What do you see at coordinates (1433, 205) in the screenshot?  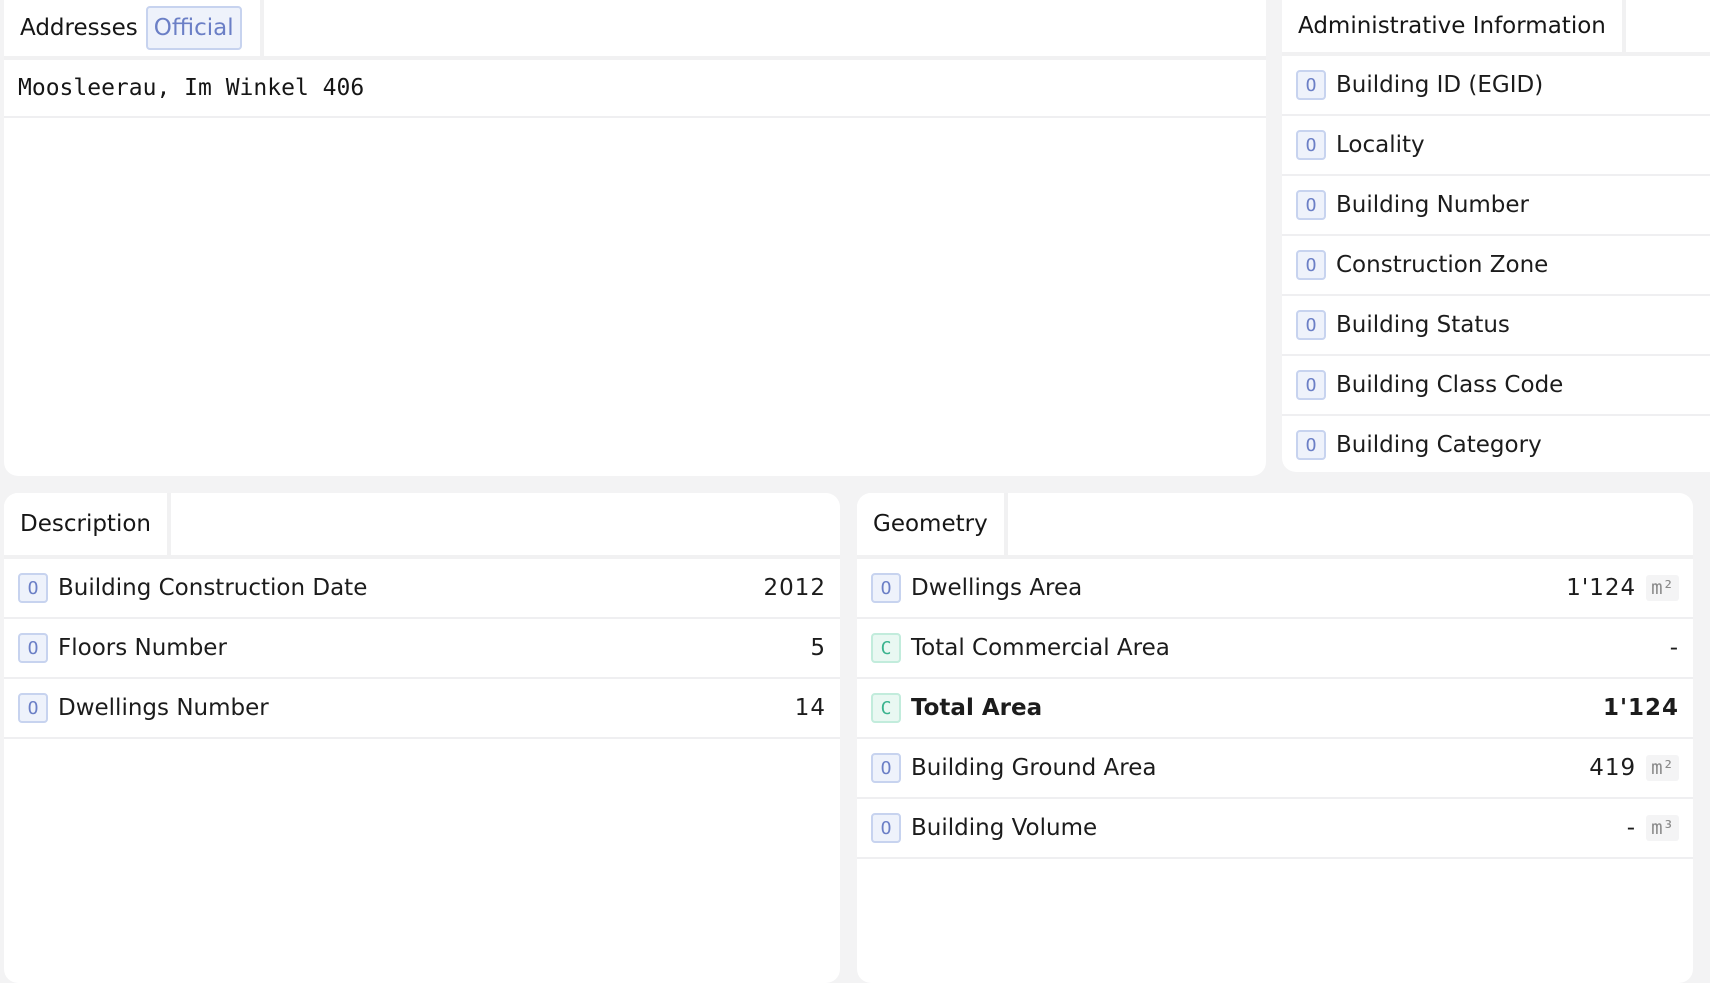 I see `row-label: Building Number` at bounding box center [1433, 205].